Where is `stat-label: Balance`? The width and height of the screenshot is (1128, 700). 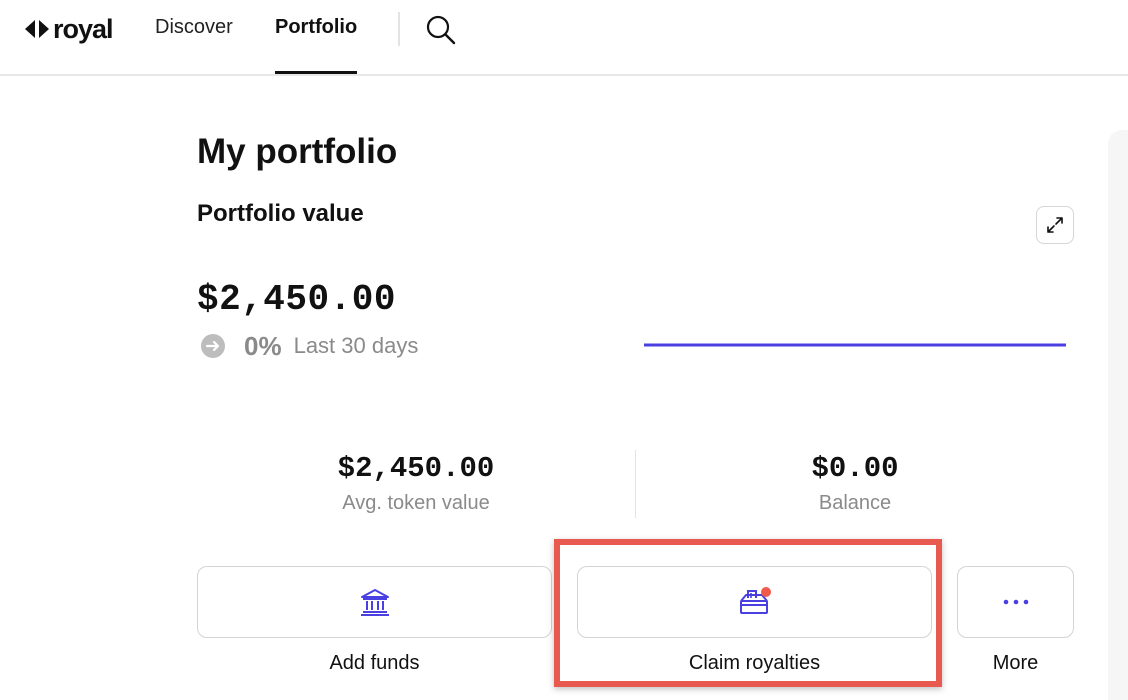 stat-label: Balance is located at coordinates (855, 503).